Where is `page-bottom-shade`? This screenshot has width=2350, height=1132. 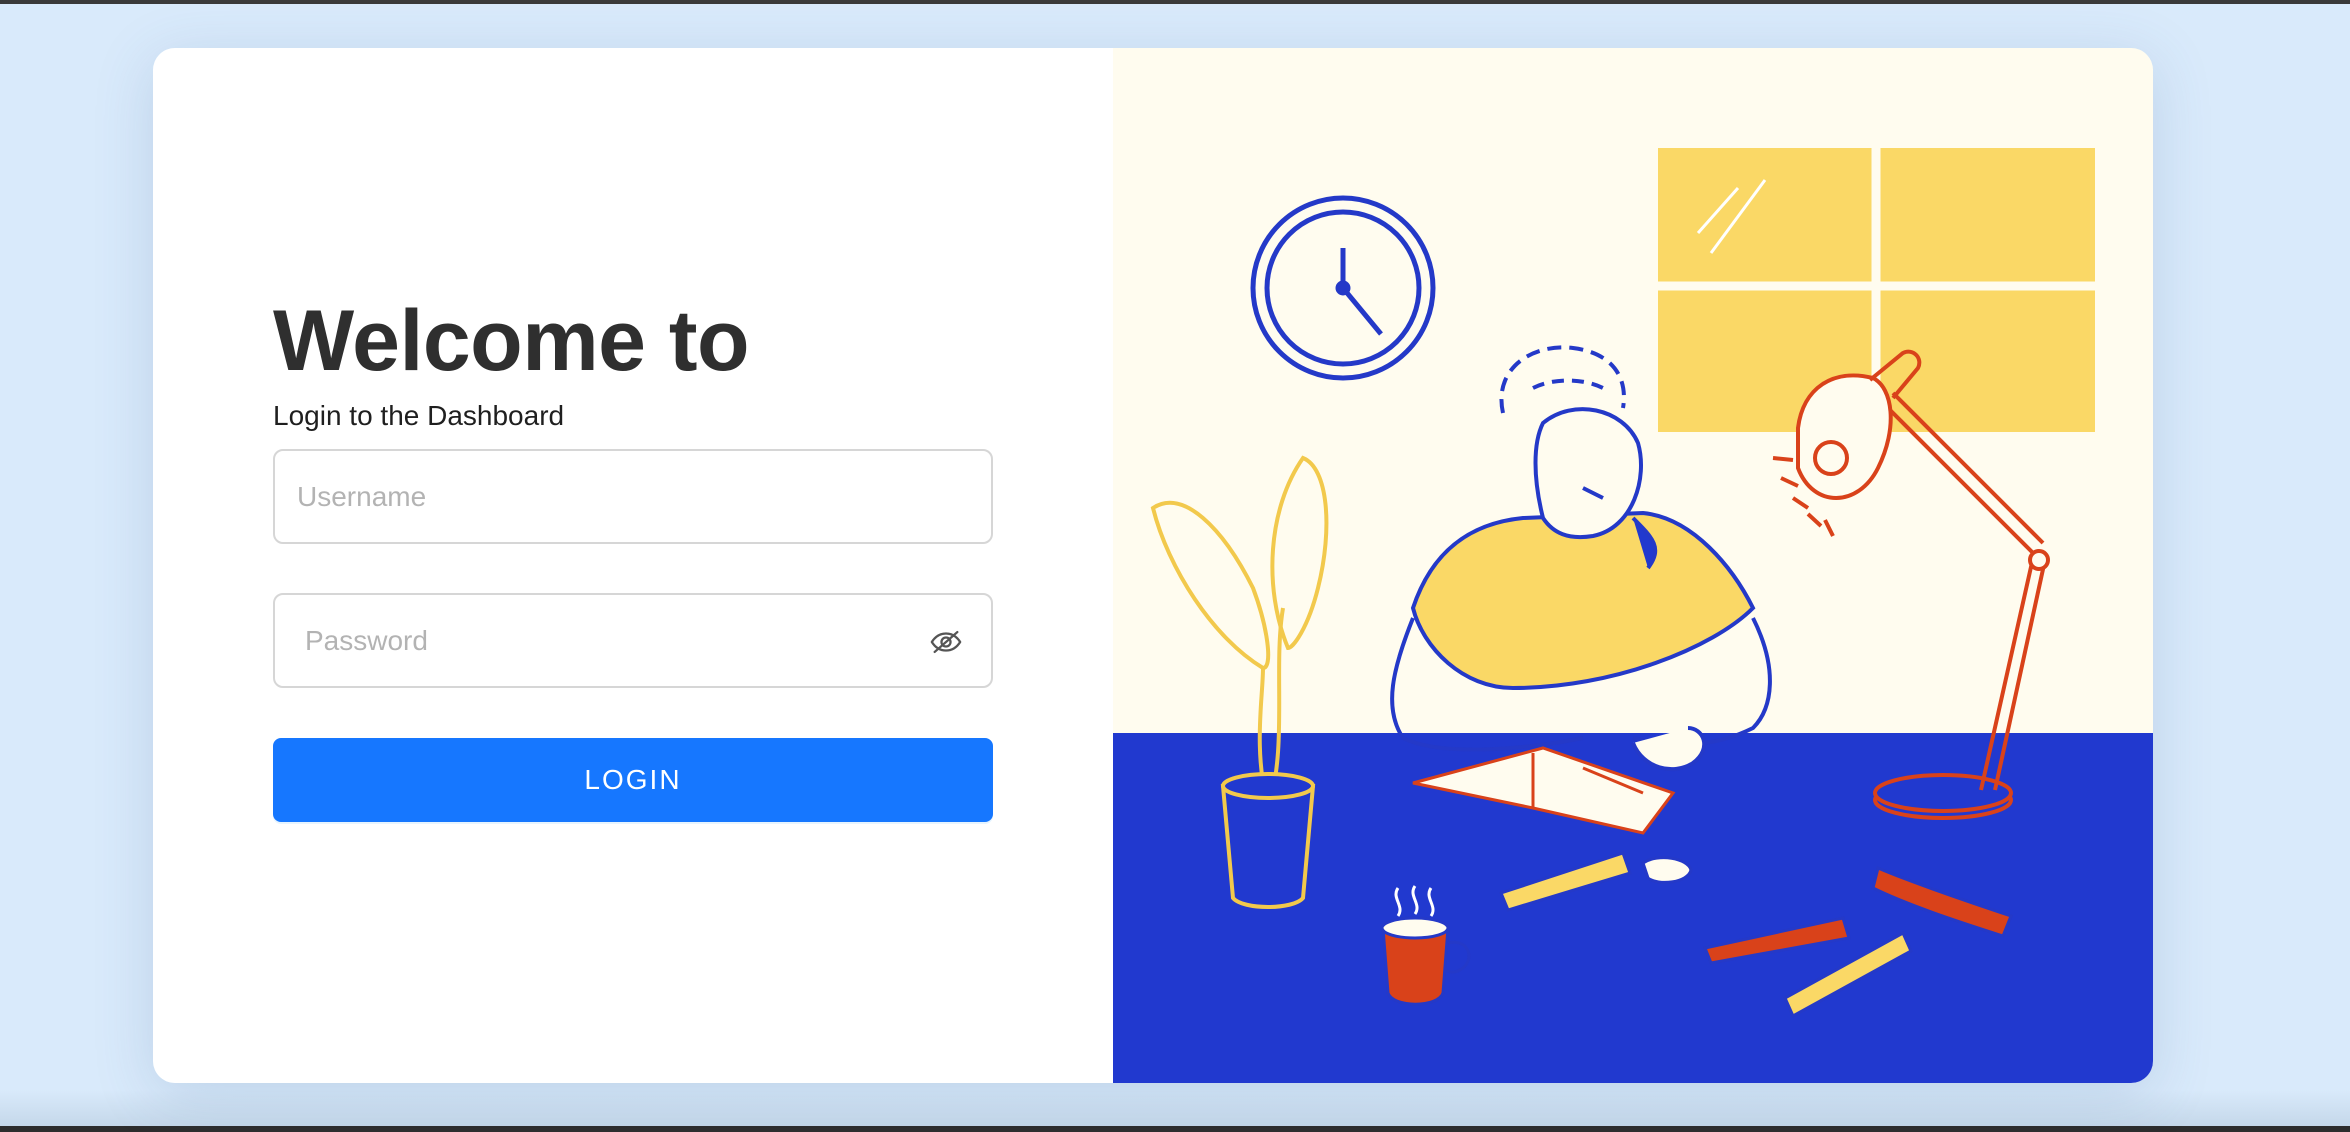 page-bottom-shade is located at coordinates (1175, 1108).